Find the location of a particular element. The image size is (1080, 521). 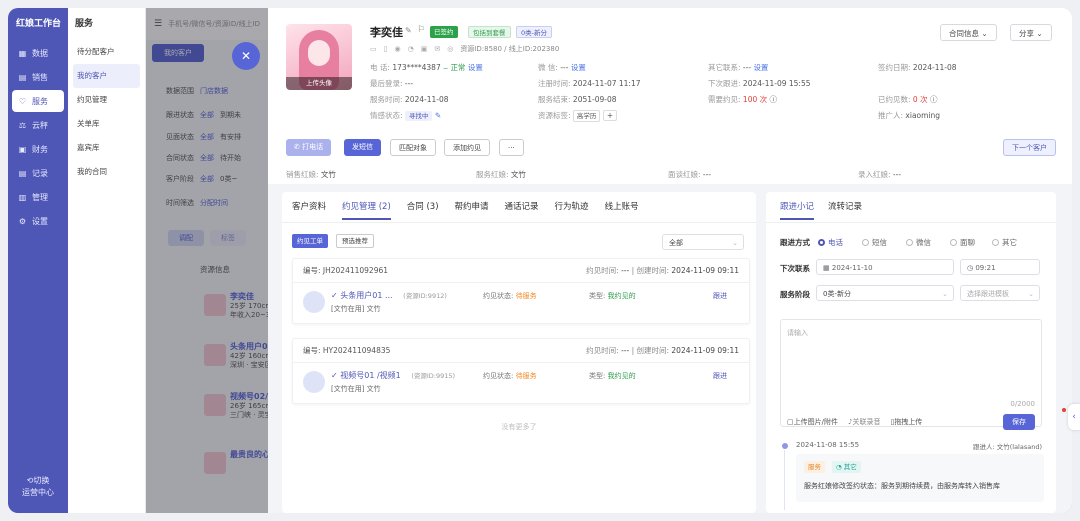

method-radio-1: 短信 is located at coordinates (874, 242).